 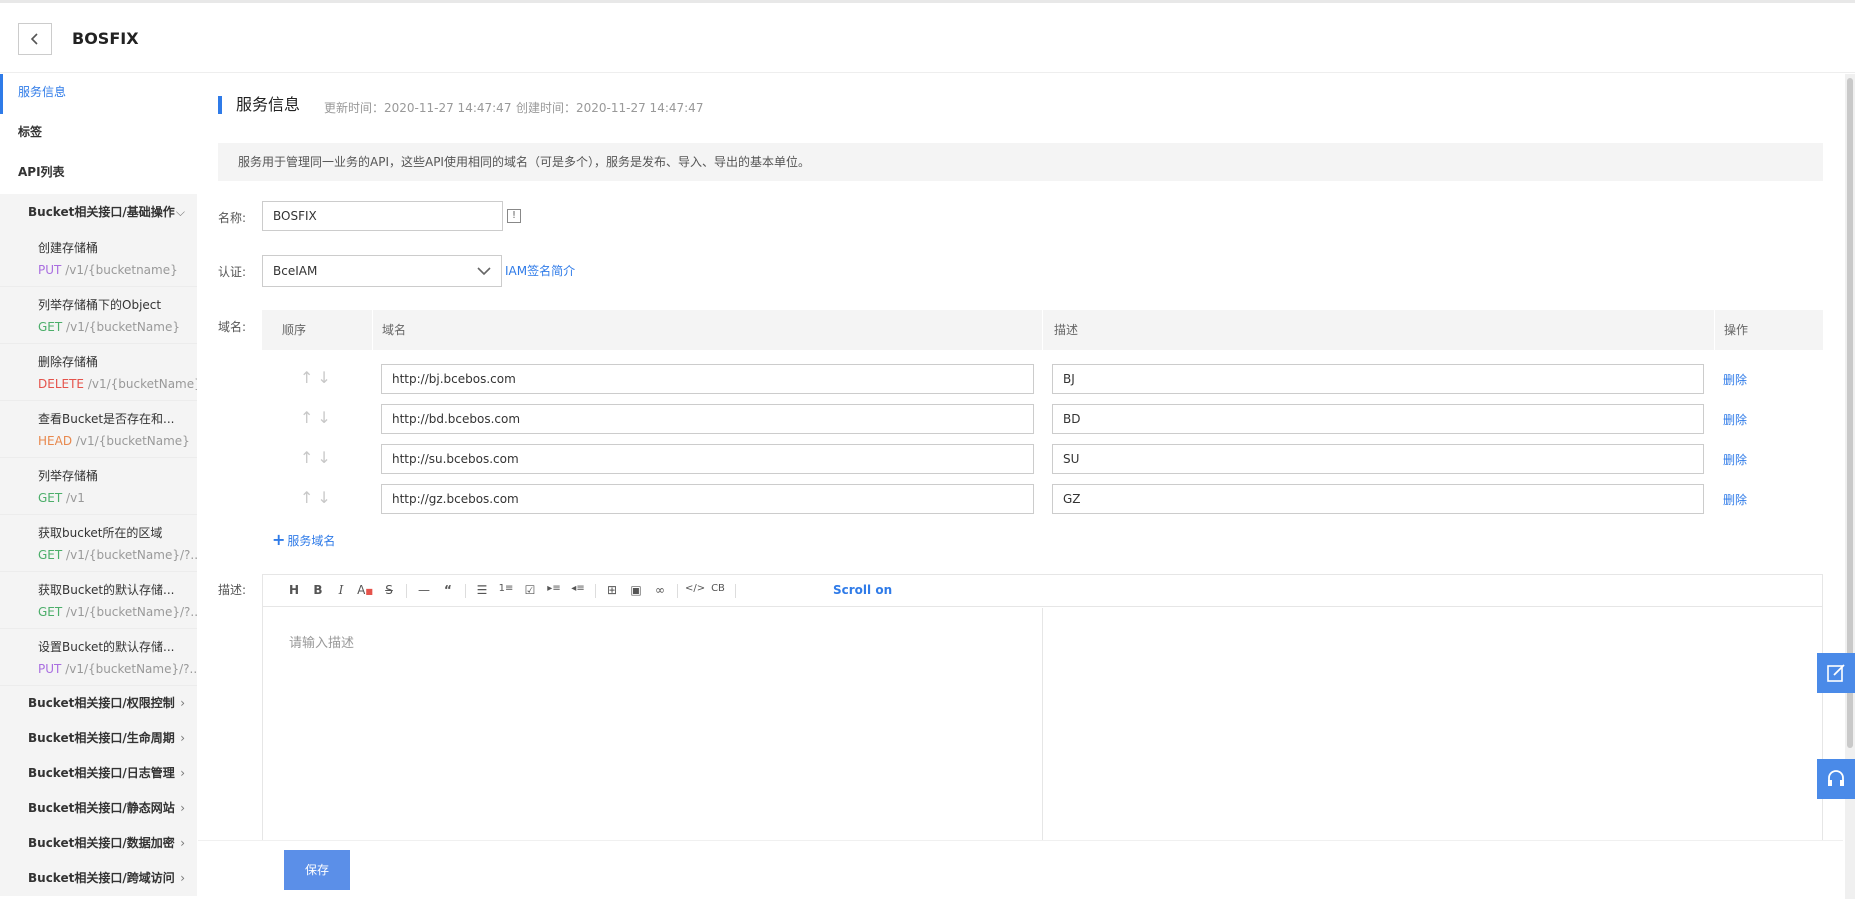 What do you see at coordinates (101, 738) in the screenshot?
I see `api-group-label: Bucket相关接口/生命周期` at bounding box center [101, 738].